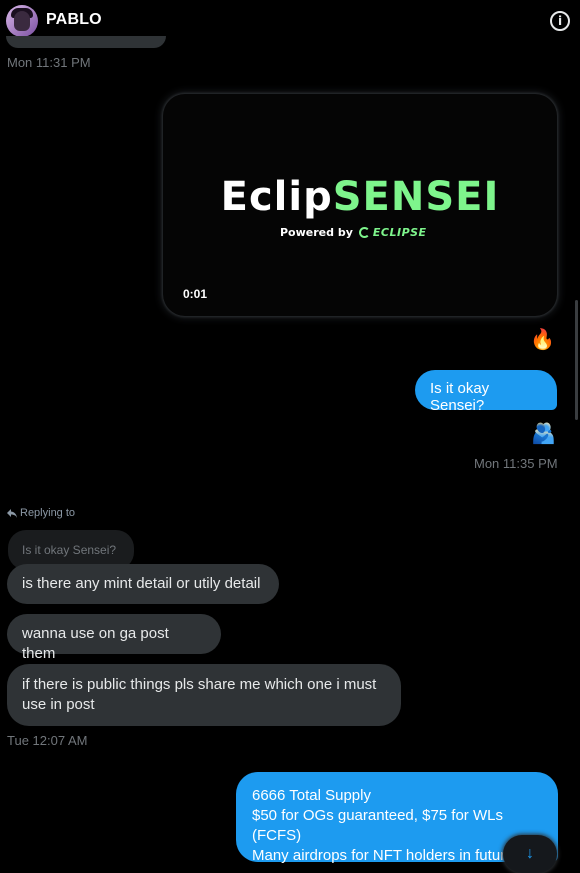  Describe the element at coordinates (49, 62) in the screenshot. I see `timestamp: Mon 11:31 PM` at that location.